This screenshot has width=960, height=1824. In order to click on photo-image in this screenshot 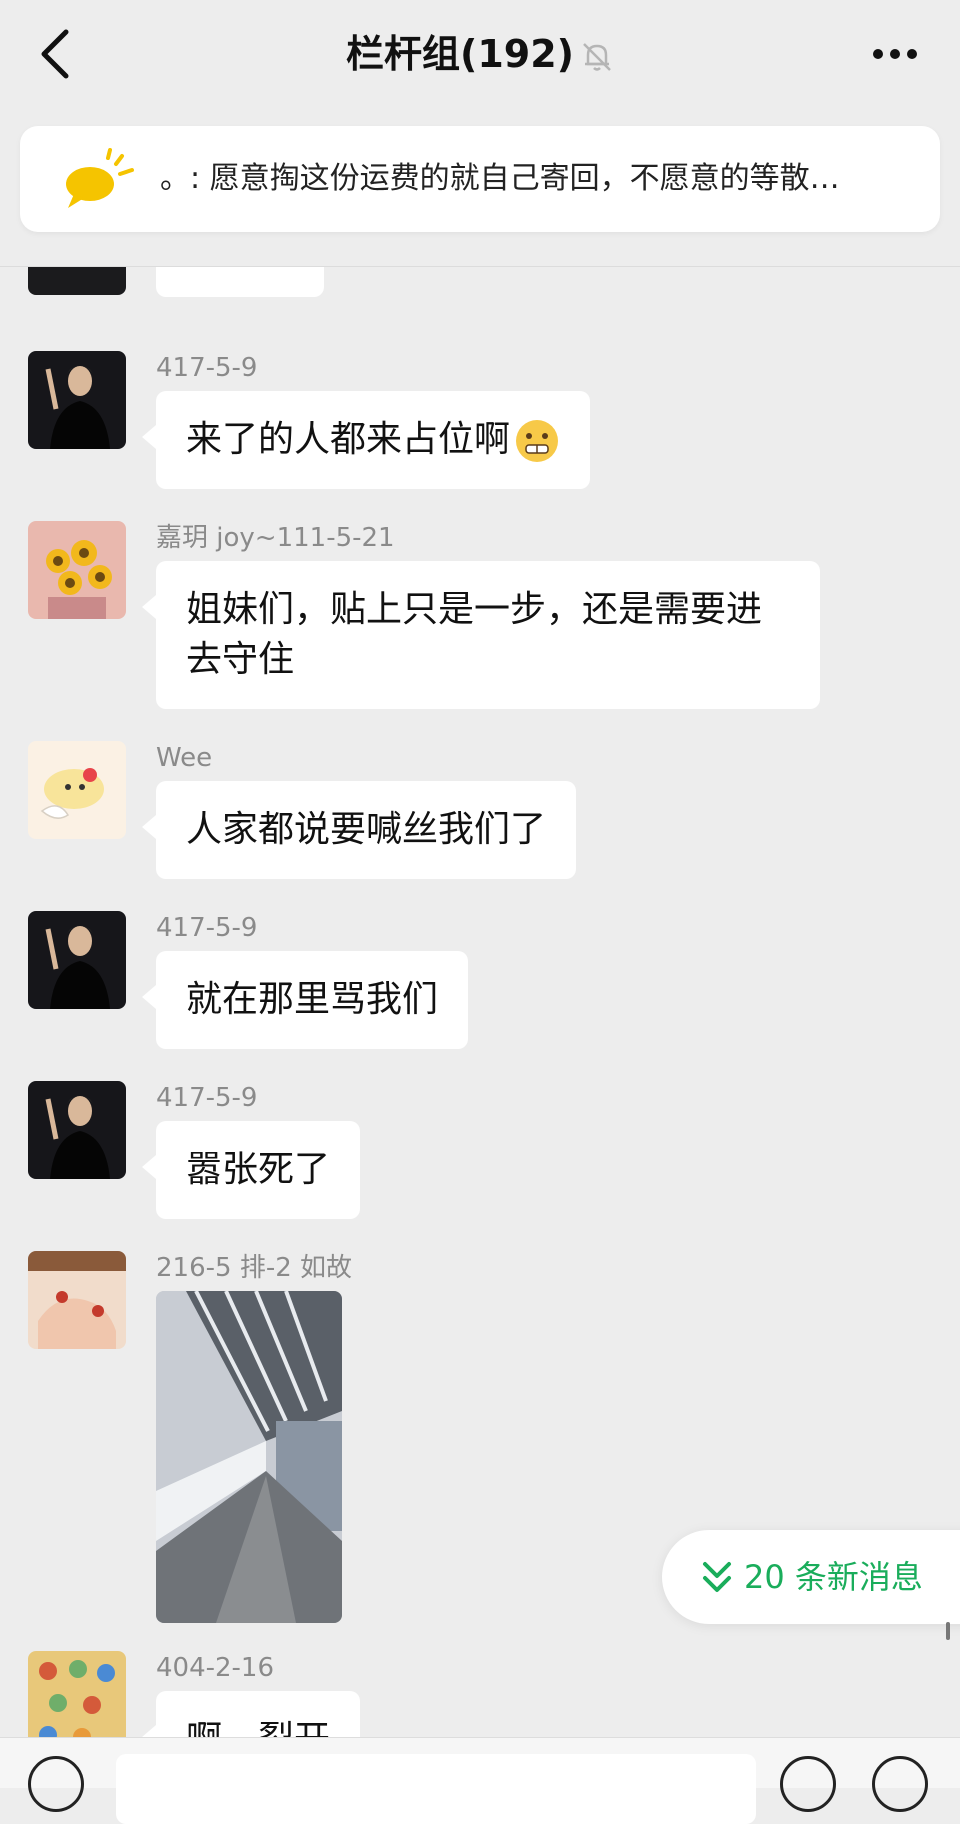, I will do `click(249, 1457)`.